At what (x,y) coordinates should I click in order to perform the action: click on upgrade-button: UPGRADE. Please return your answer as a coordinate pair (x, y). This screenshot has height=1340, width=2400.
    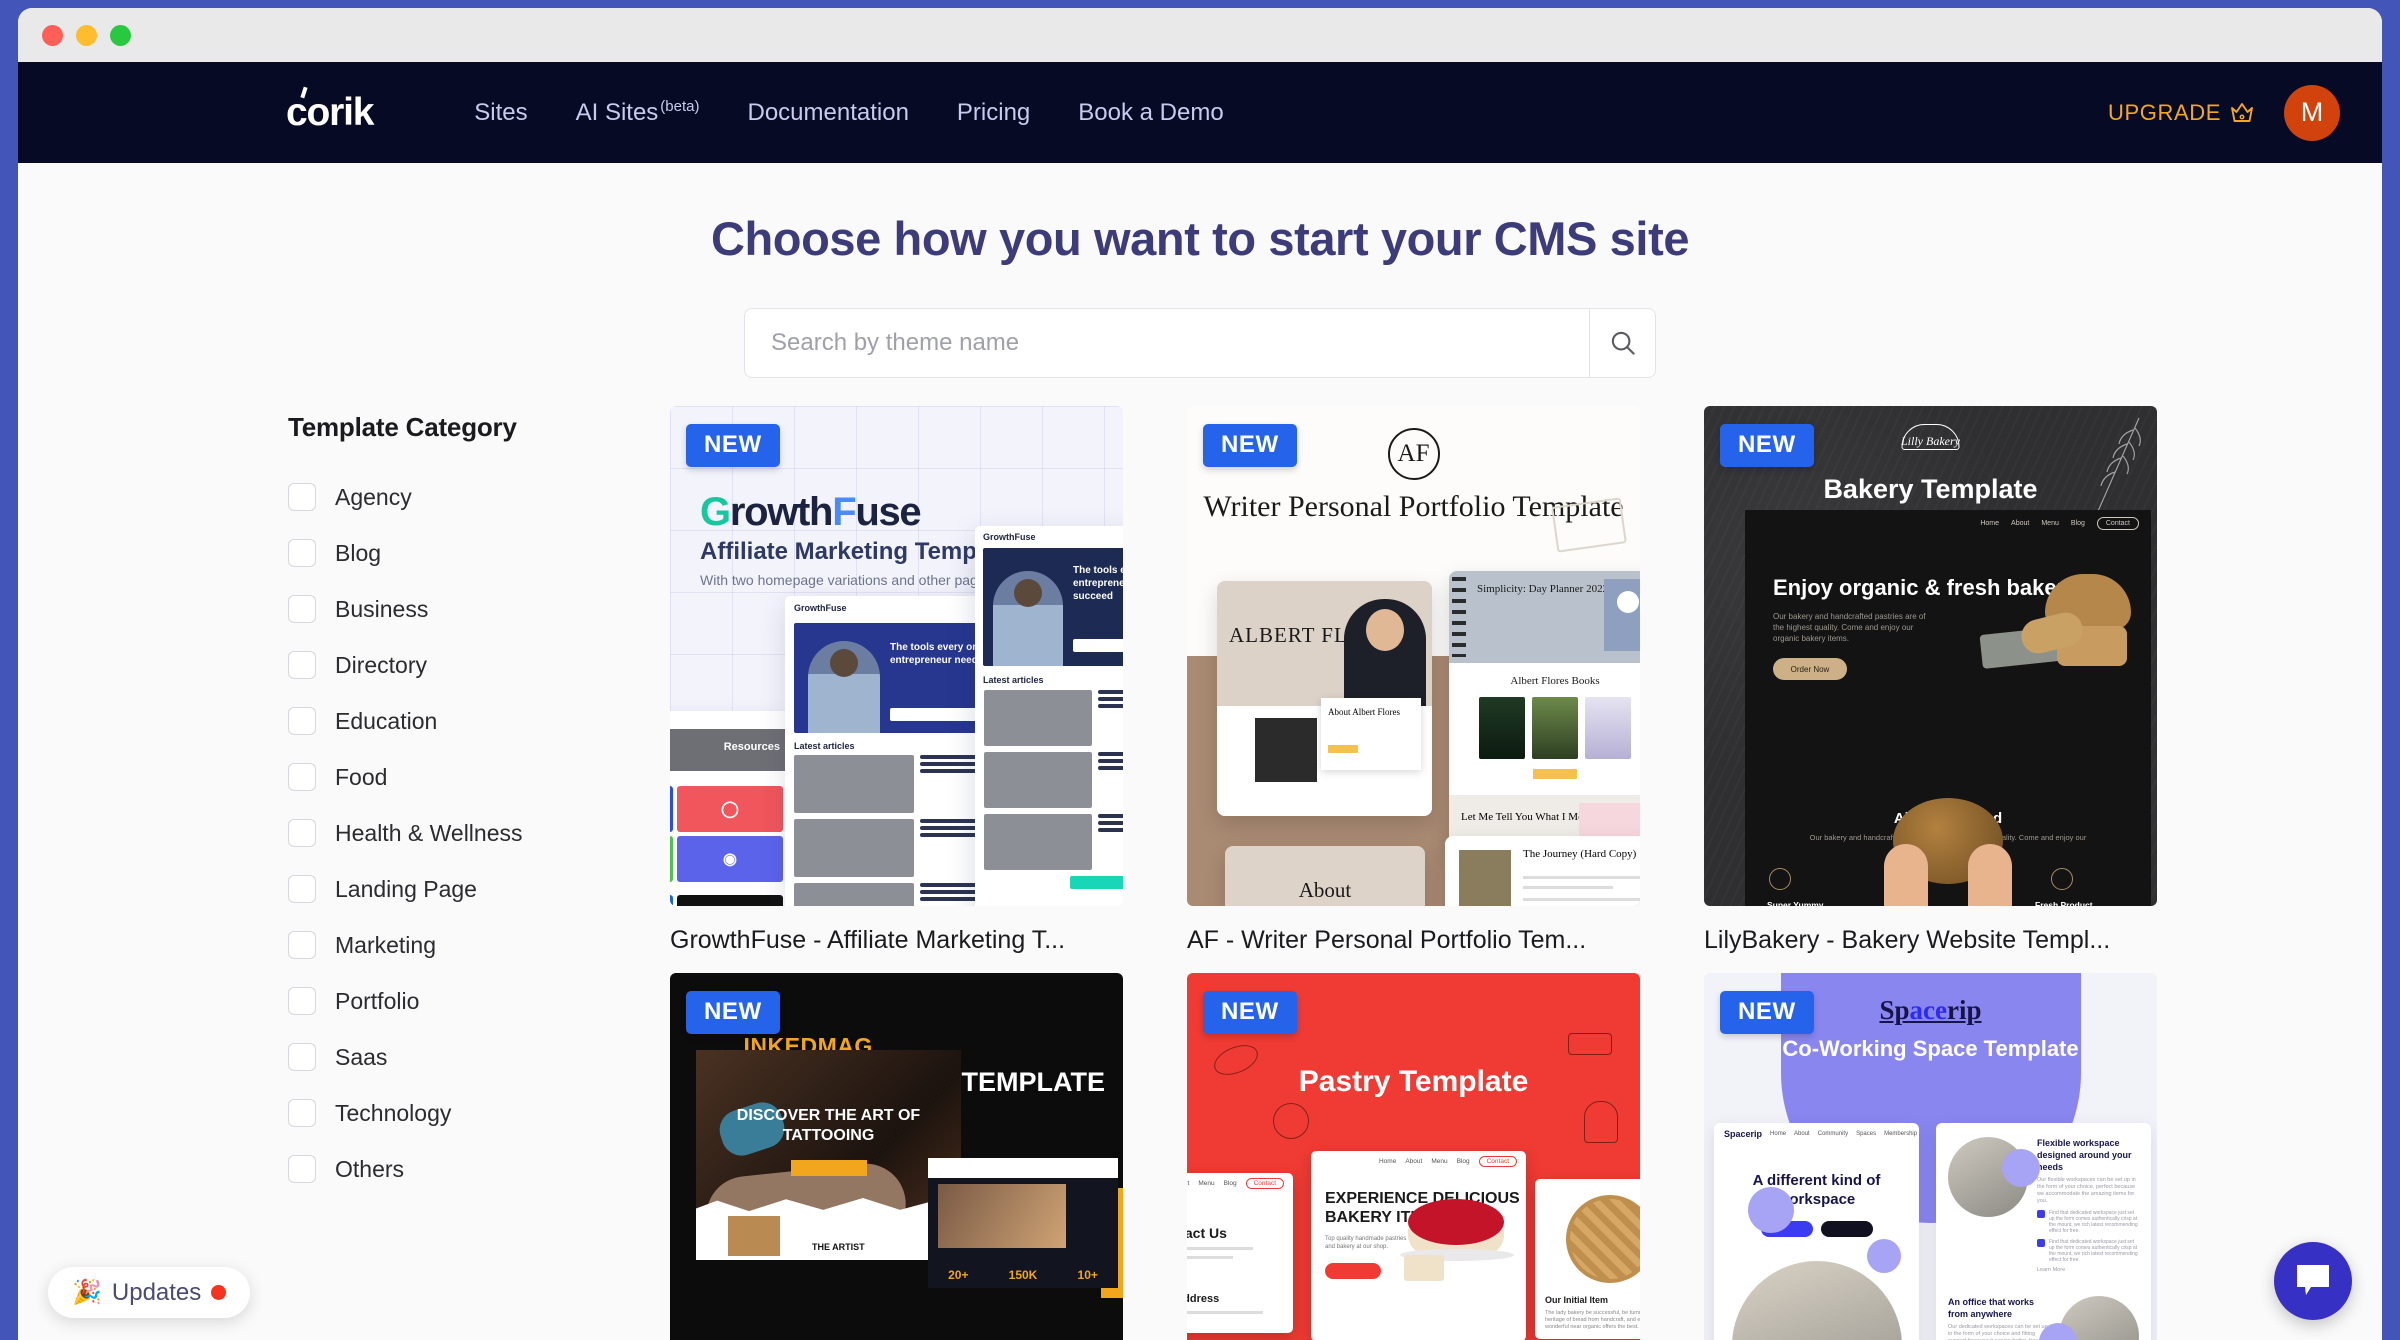
    Looking at the image, I should click on (2181, 113).